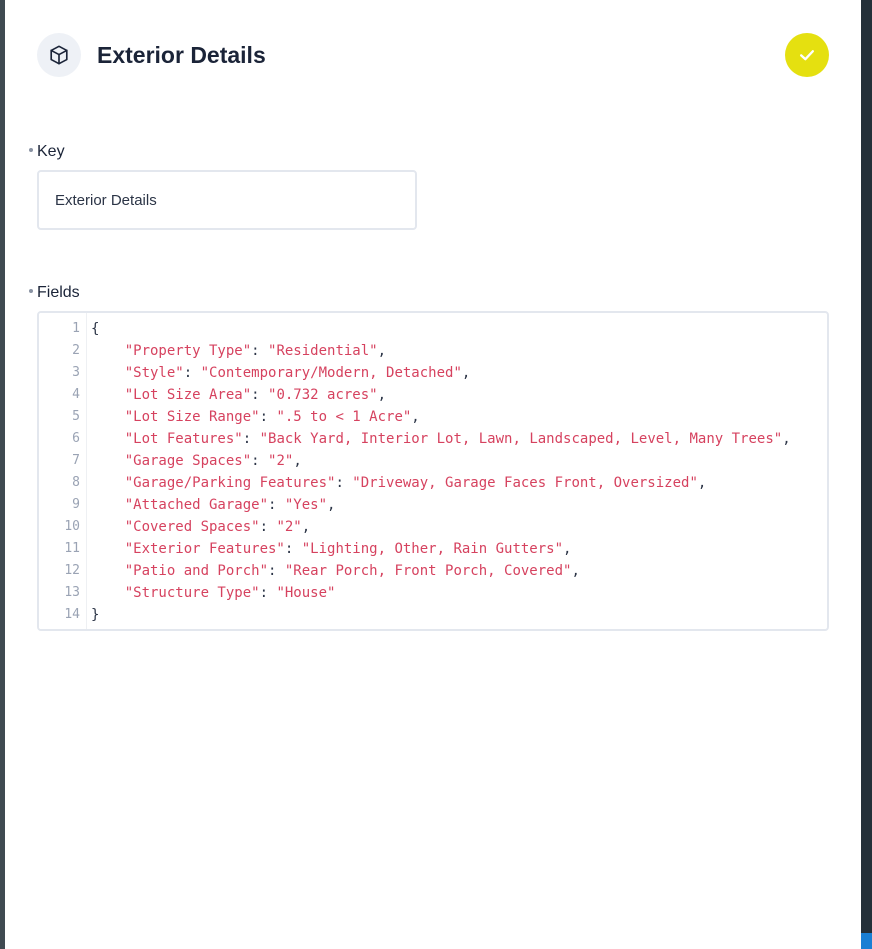  I want to click on json-key: "Lot Size Area", so click(188, 395).